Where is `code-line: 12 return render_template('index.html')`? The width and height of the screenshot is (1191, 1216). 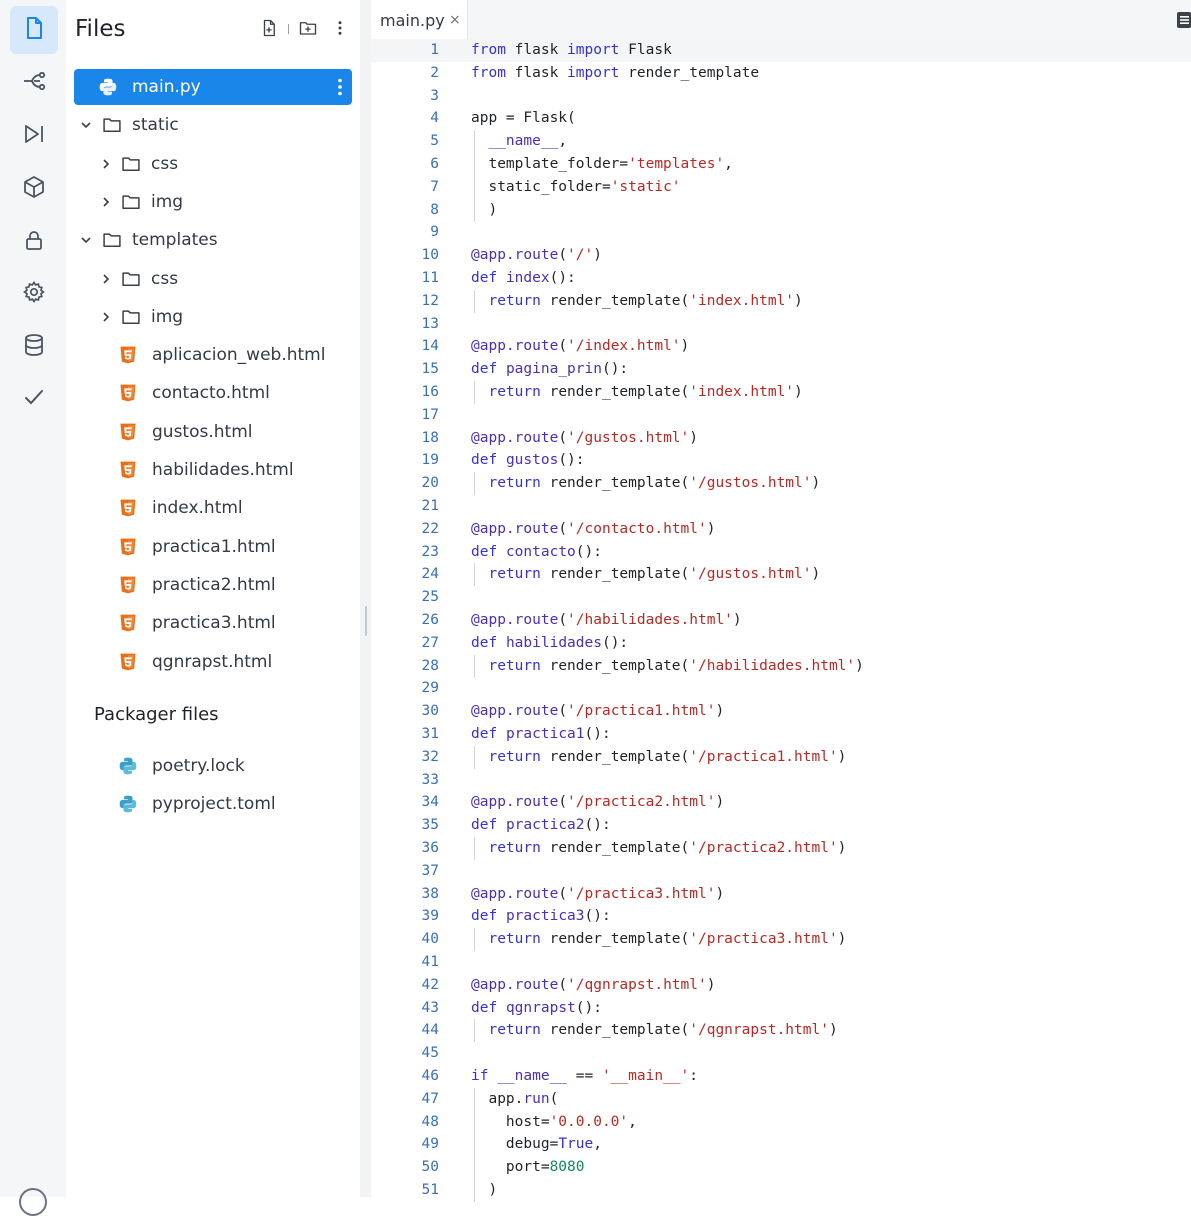 code-line: 12 return render_template('index.html') is located at coordinates (781, 301).